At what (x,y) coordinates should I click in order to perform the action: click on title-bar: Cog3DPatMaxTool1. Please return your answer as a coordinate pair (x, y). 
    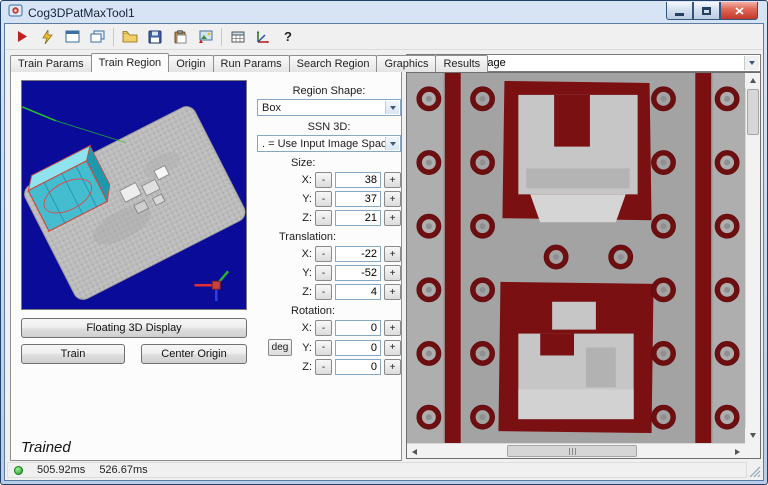
    Looking at the image, I should click on (384, 12).